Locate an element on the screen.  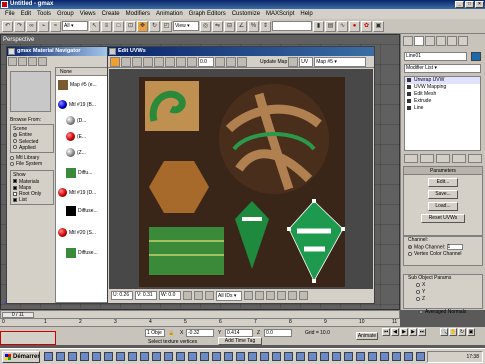
pivot-icon: ◎ is located at coordinates (205, 26).